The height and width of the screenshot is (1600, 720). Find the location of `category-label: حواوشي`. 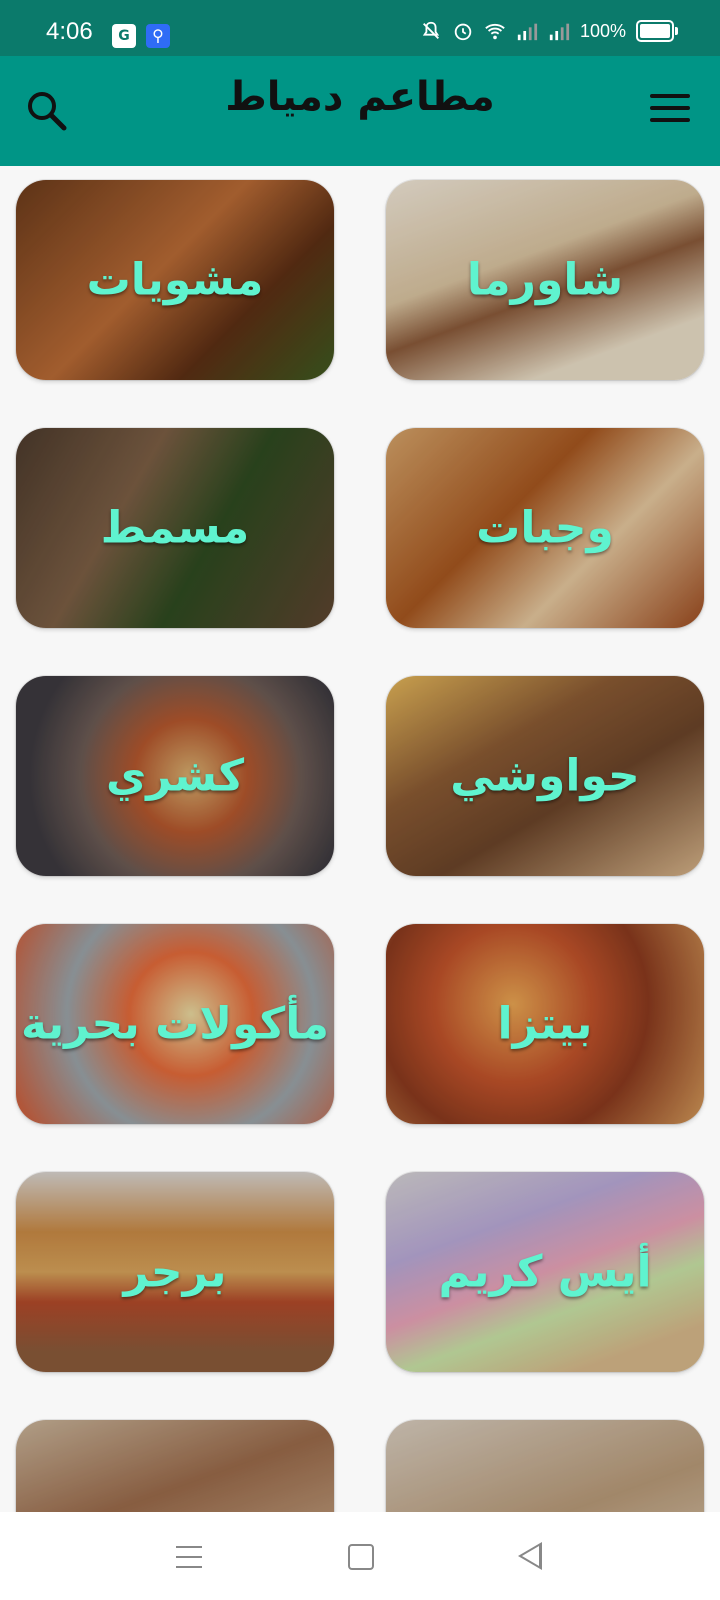

category-label: حواوشي is located at coordinates (545, 776).